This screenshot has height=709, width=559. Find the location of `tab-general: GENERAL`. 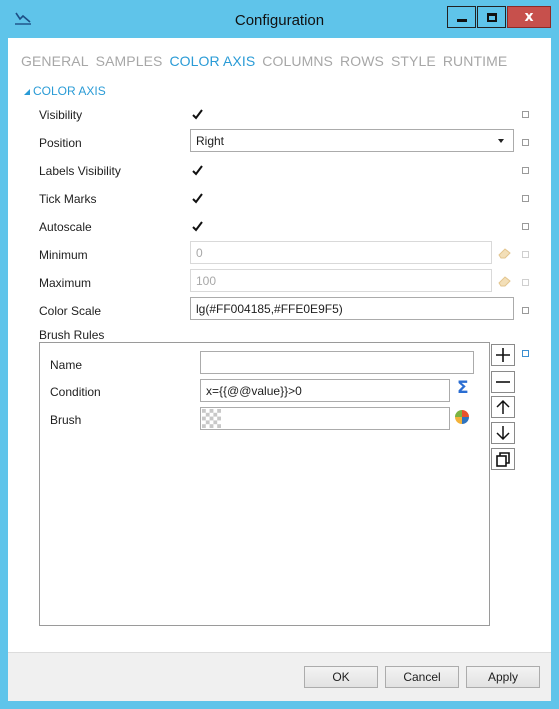

tab-general: GENERAL is located at coordinates (55, 62).